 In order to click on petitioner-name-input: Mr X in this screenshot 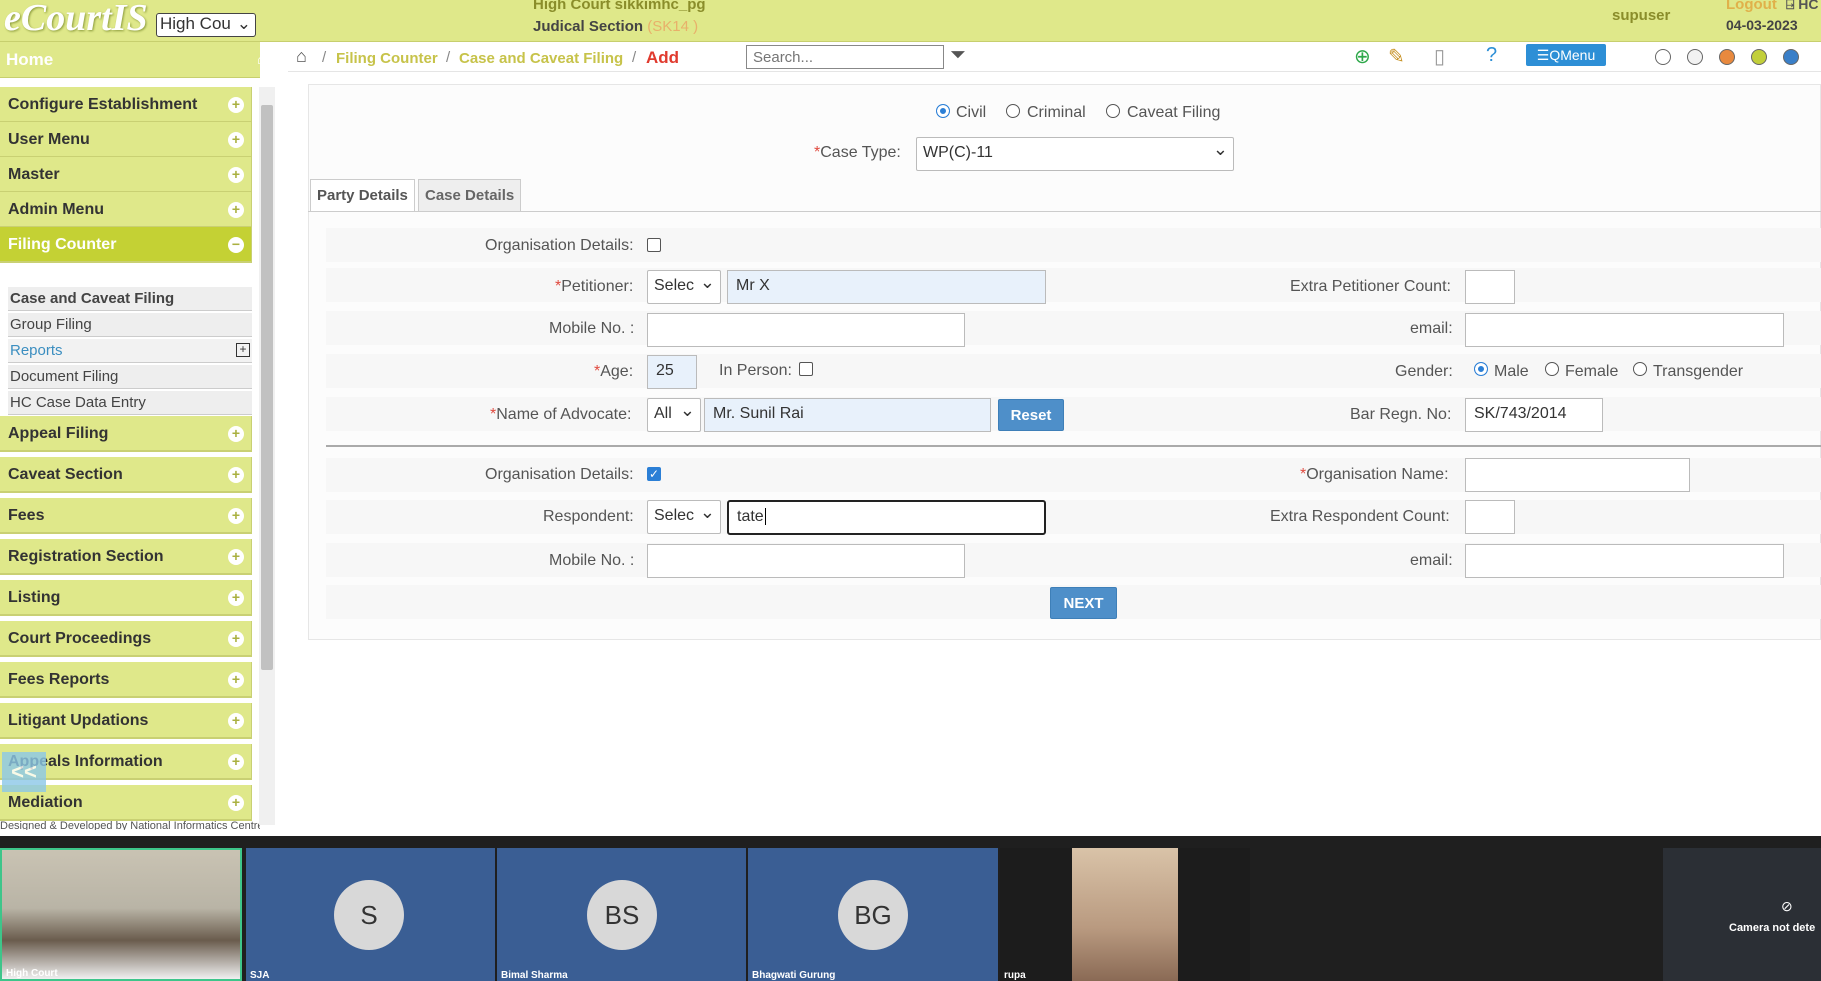, I will do `click(886, 287)`.